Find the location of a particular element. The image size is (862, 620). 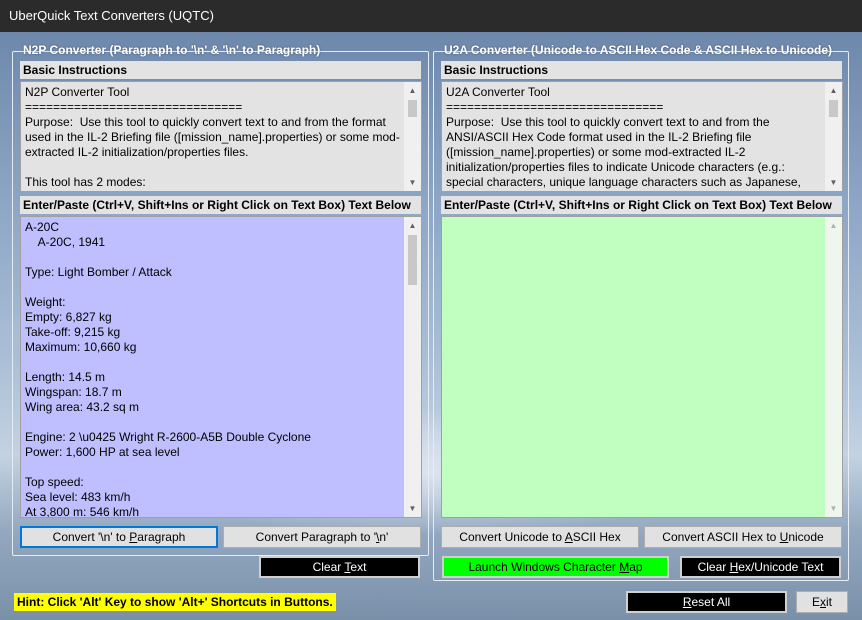

n2p-input-line: A-20C, 1941 is located at coordinates (65, 242).